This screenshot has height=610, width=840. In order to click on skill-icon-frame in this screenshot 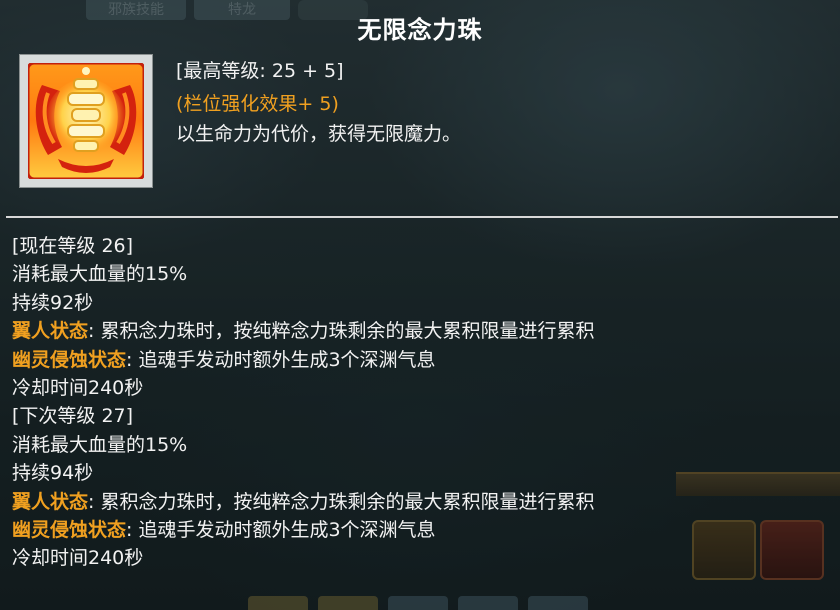, I will do `click(86, 121)`.